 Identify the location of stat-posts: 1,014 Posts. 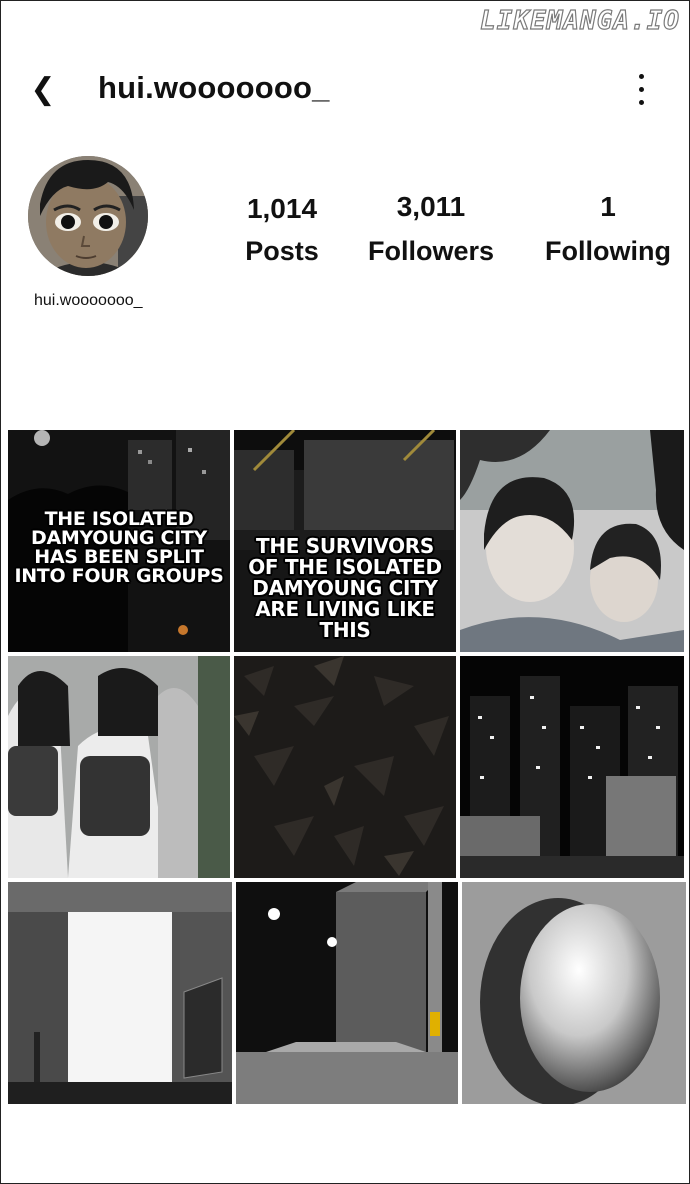
(282, 230).